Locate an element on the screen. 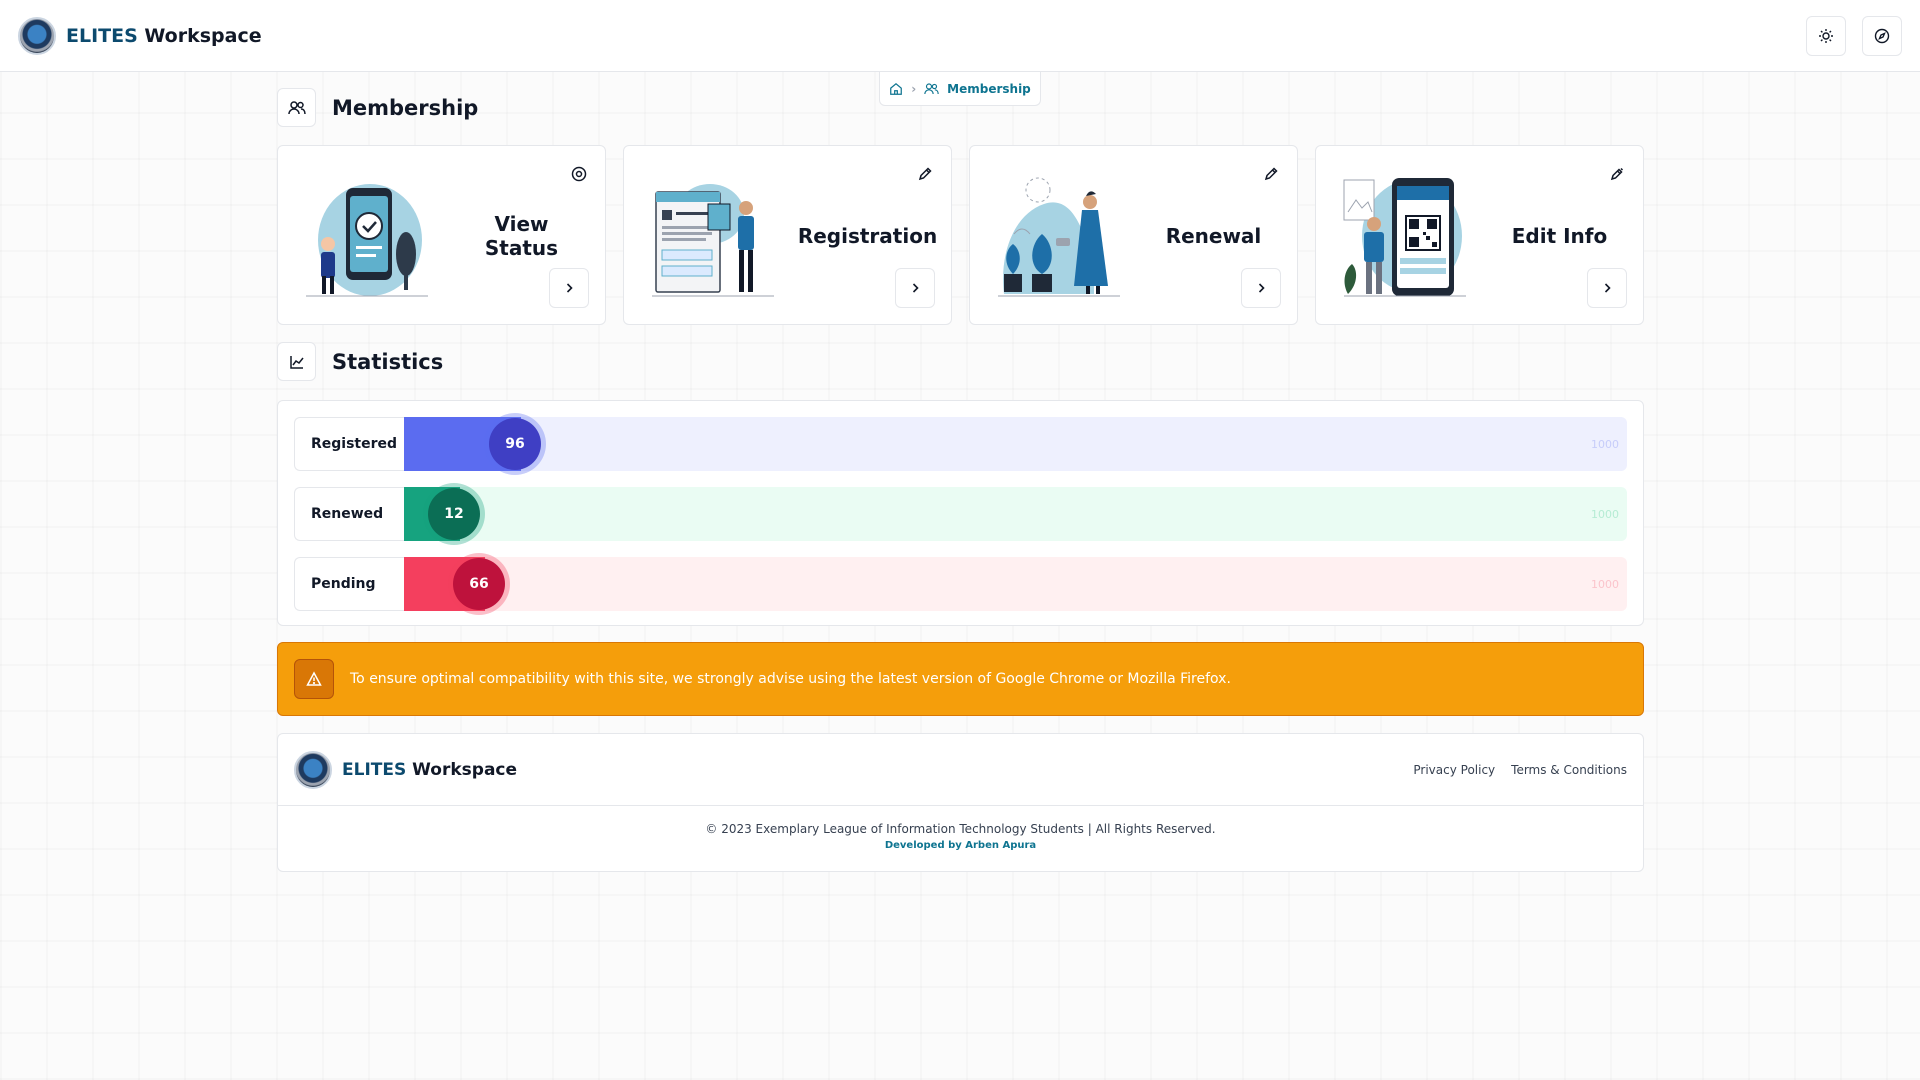 Image resolution: width=1920 pixels, height=1080 pixels. card-renewal: Renewal is located at coordinates (1133, 235).